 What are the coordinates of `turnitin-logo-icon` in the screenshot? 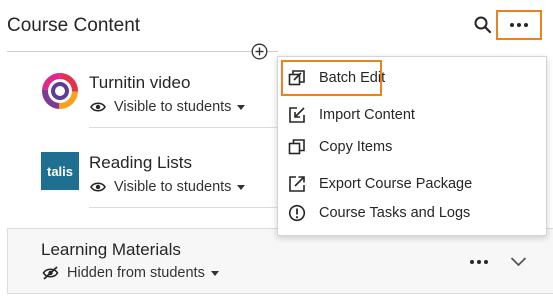 It's located at (60, 91).